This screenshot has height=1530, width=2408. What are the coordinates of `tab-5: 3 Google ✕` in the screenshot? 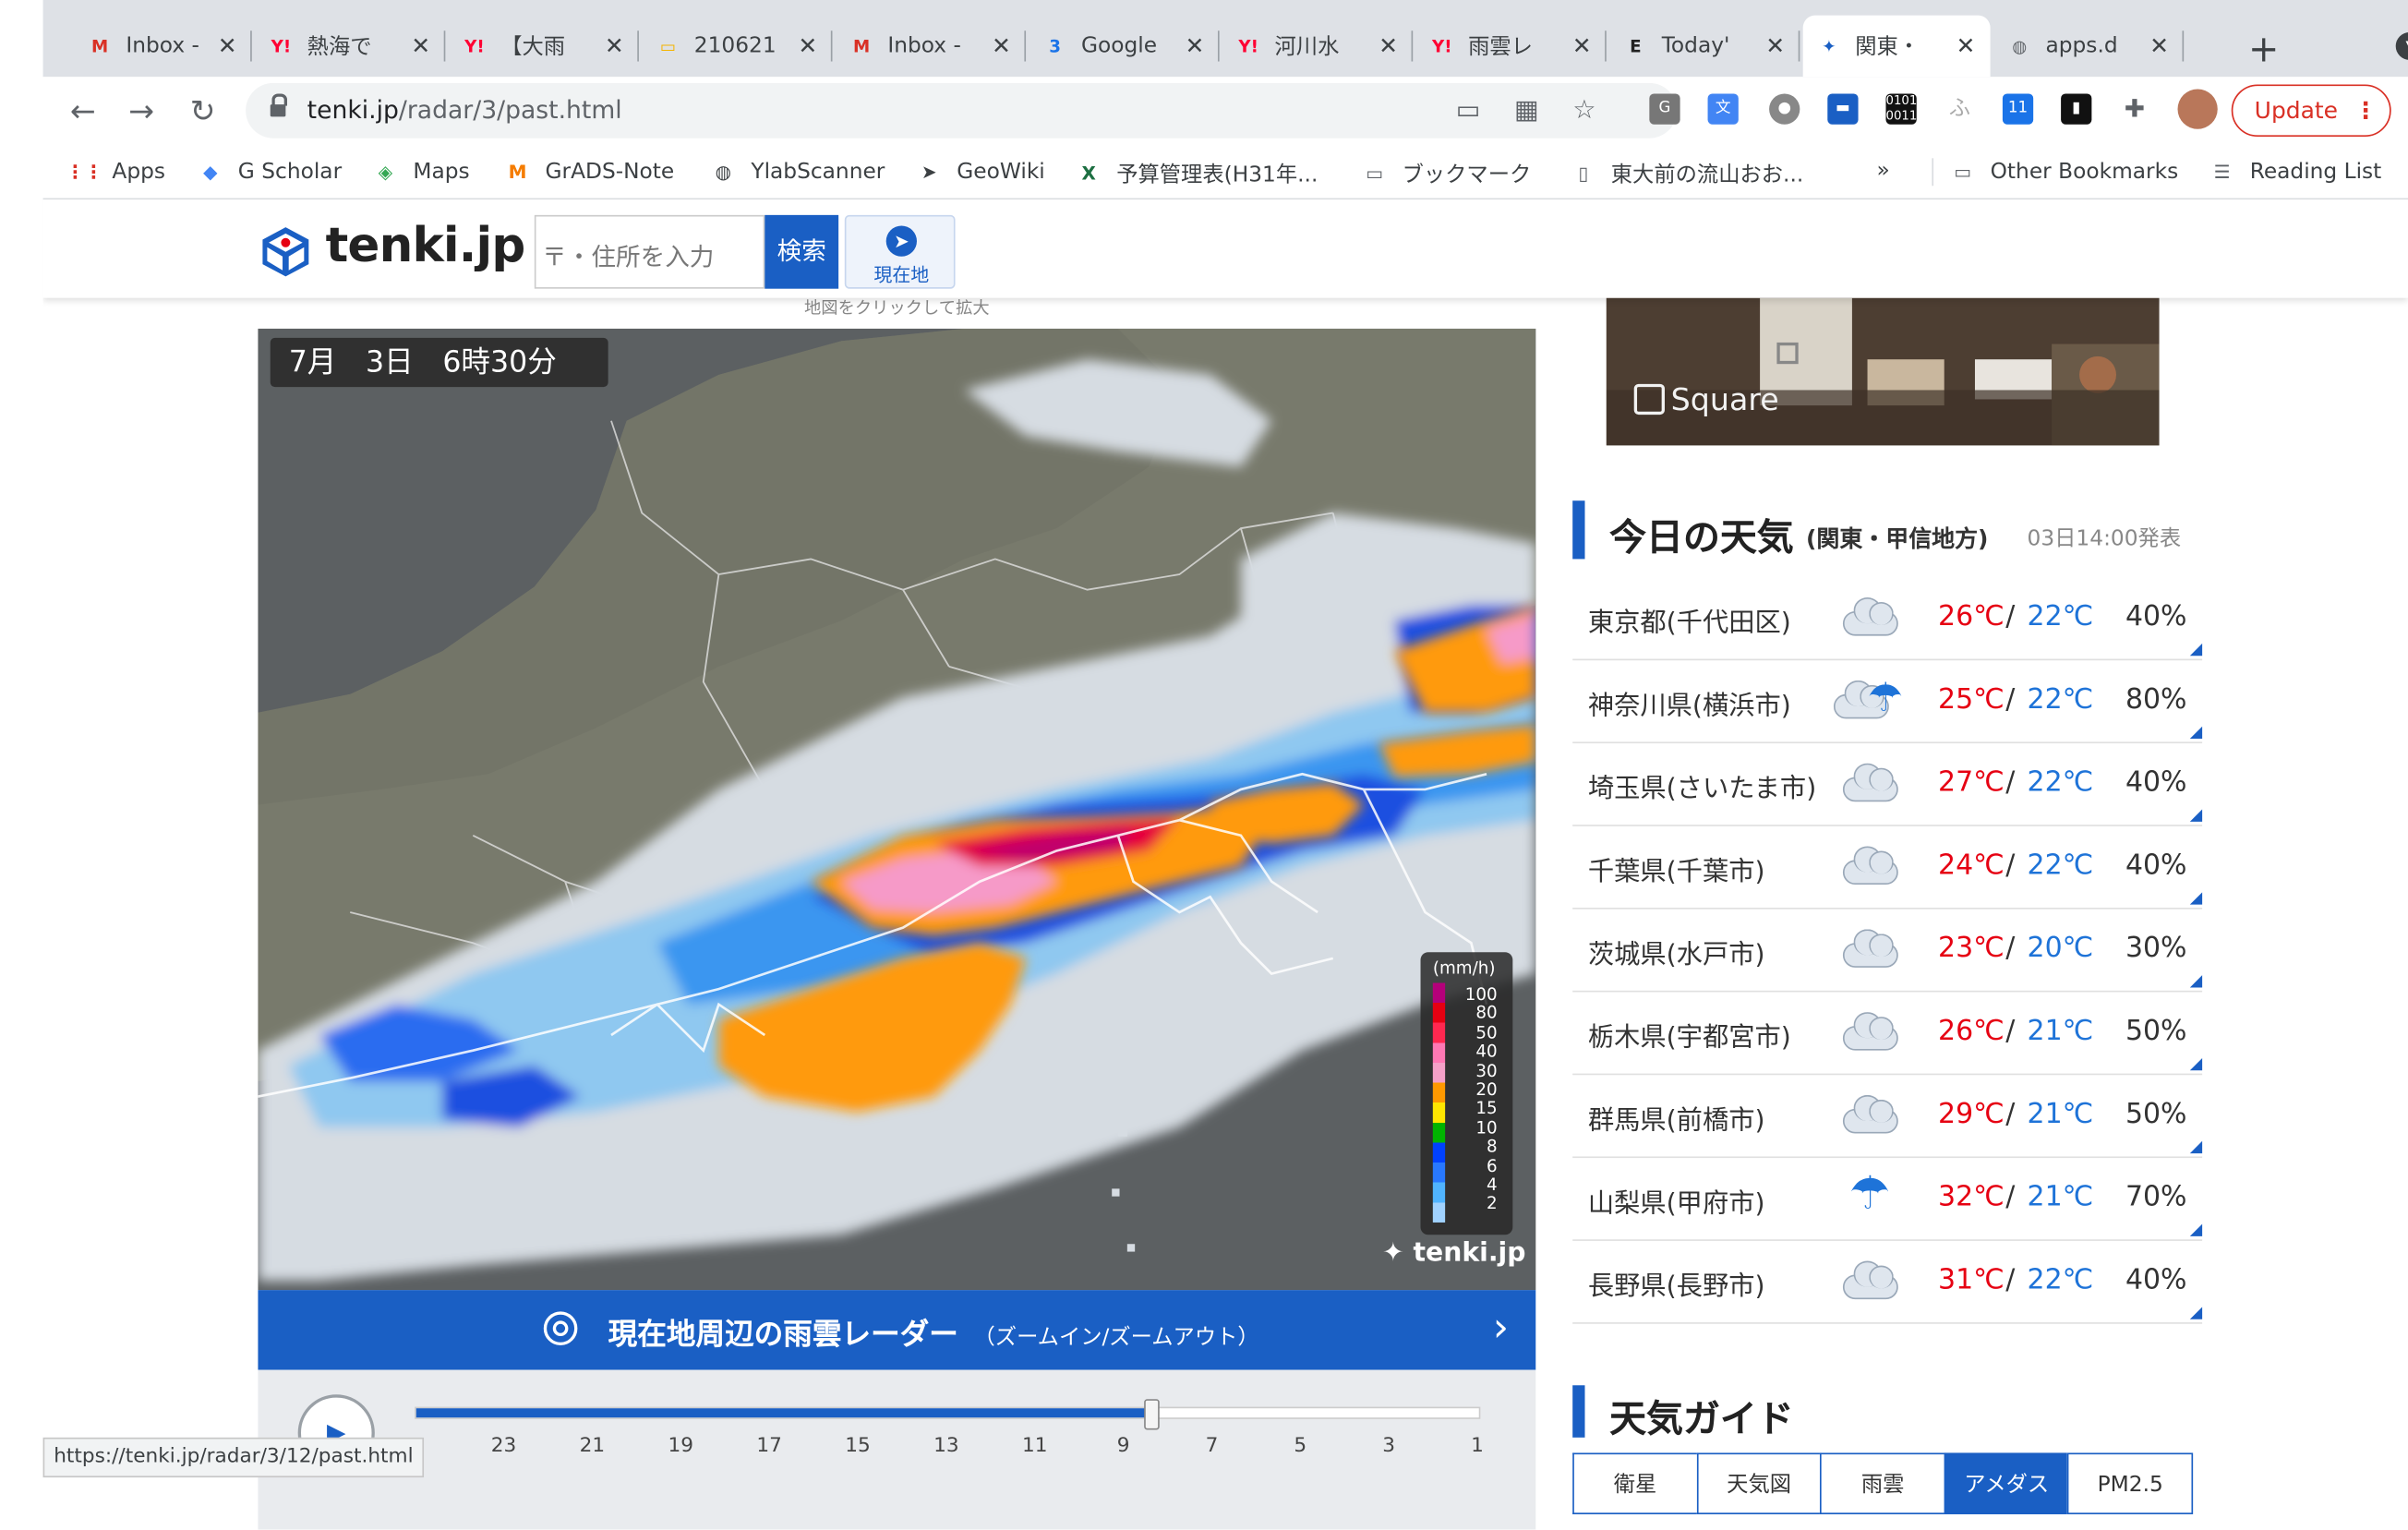 It's located at (1124, 47).